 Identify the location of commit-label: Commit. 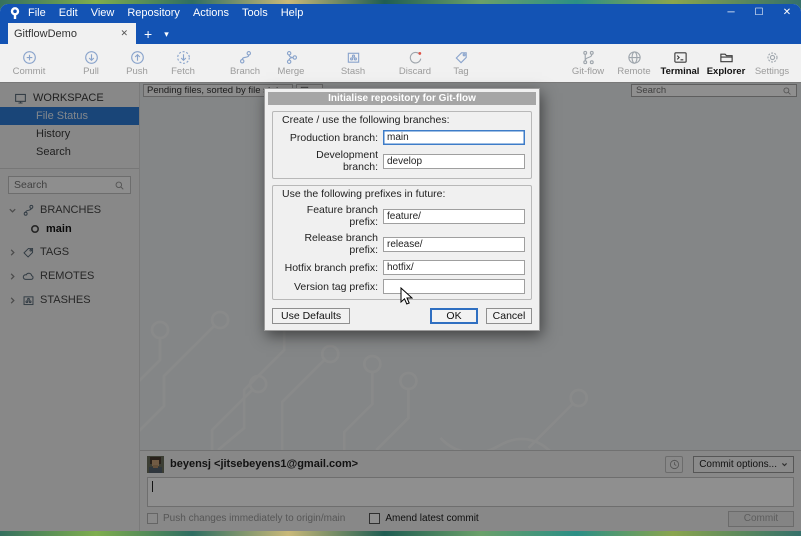
(29, 71).